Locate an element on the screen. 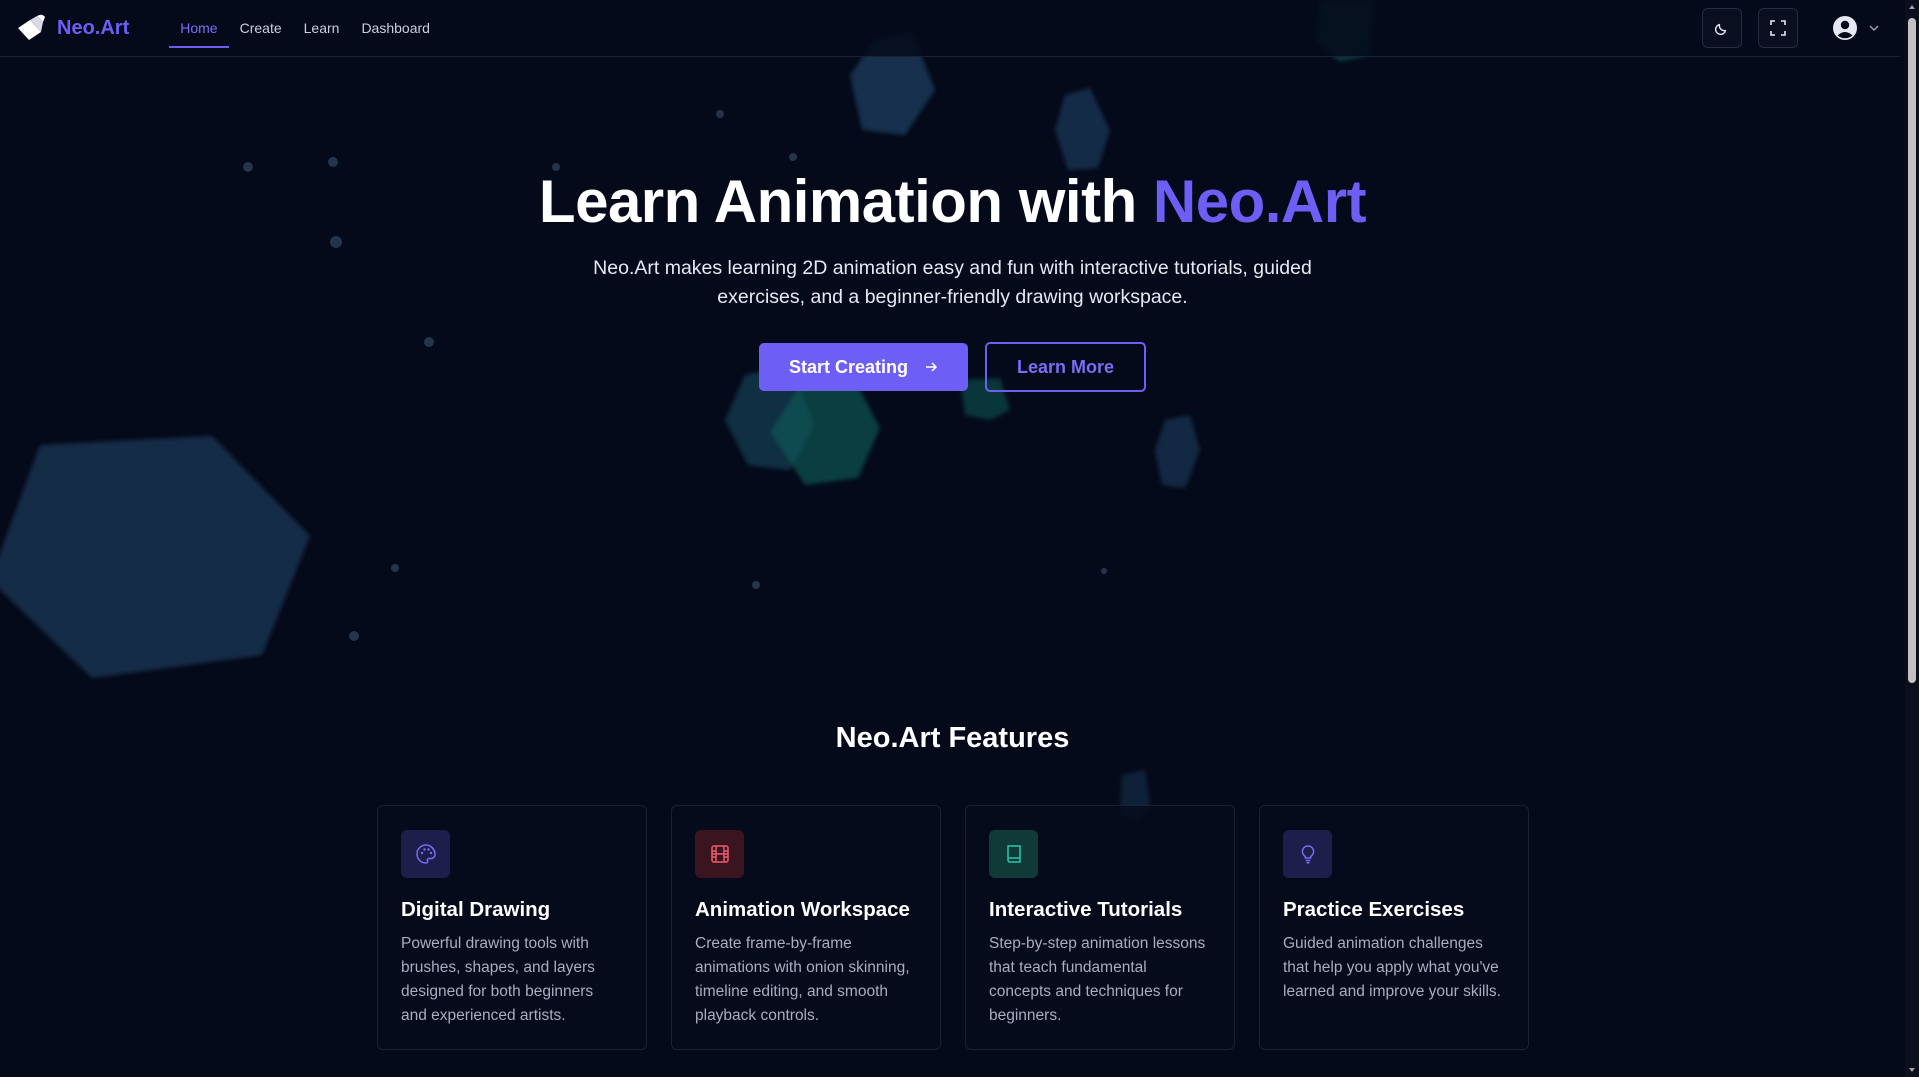  user-menu is located at coordinates (1856, 28).